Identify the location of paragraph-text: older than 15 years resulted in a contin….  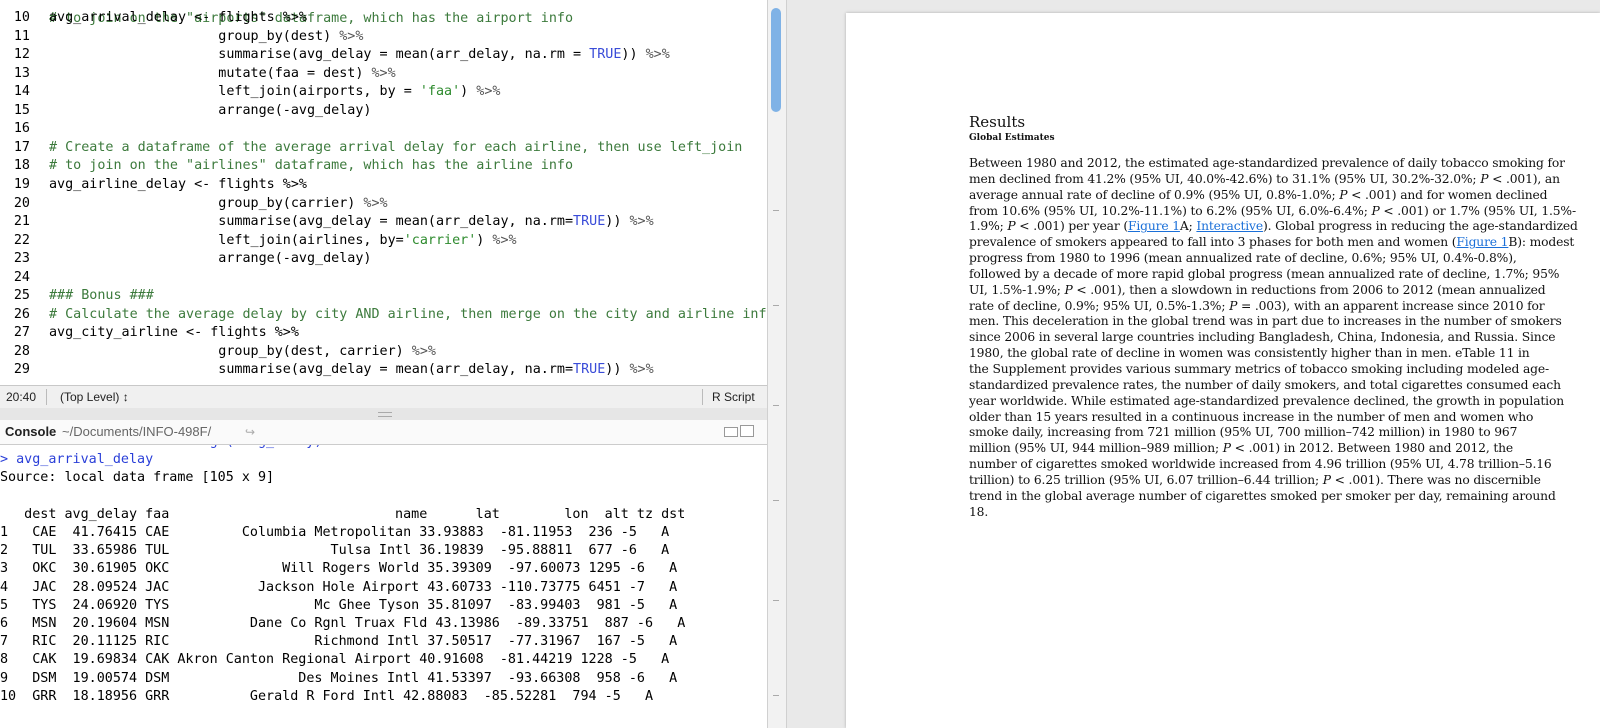
(1251, 416).